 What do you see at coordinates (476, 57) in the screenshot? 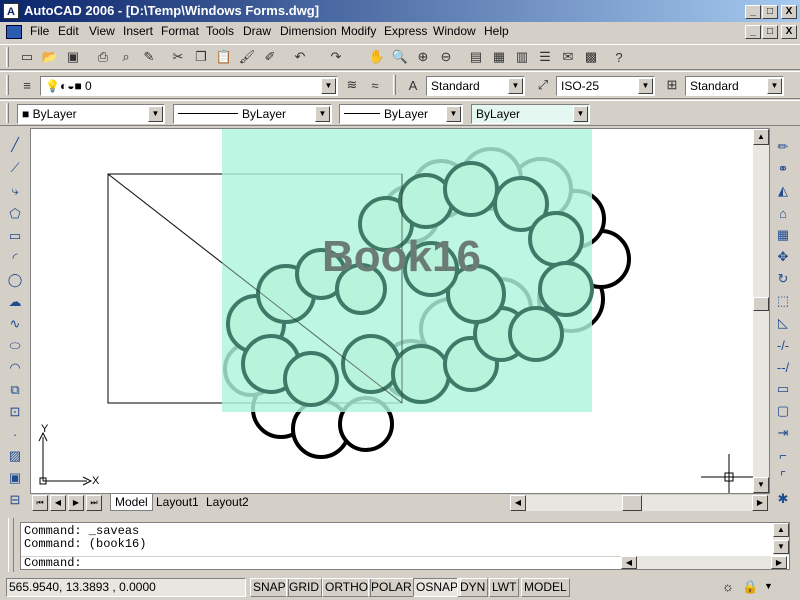
I see `properties-icon: ▤` at bounding box center [476, 57].